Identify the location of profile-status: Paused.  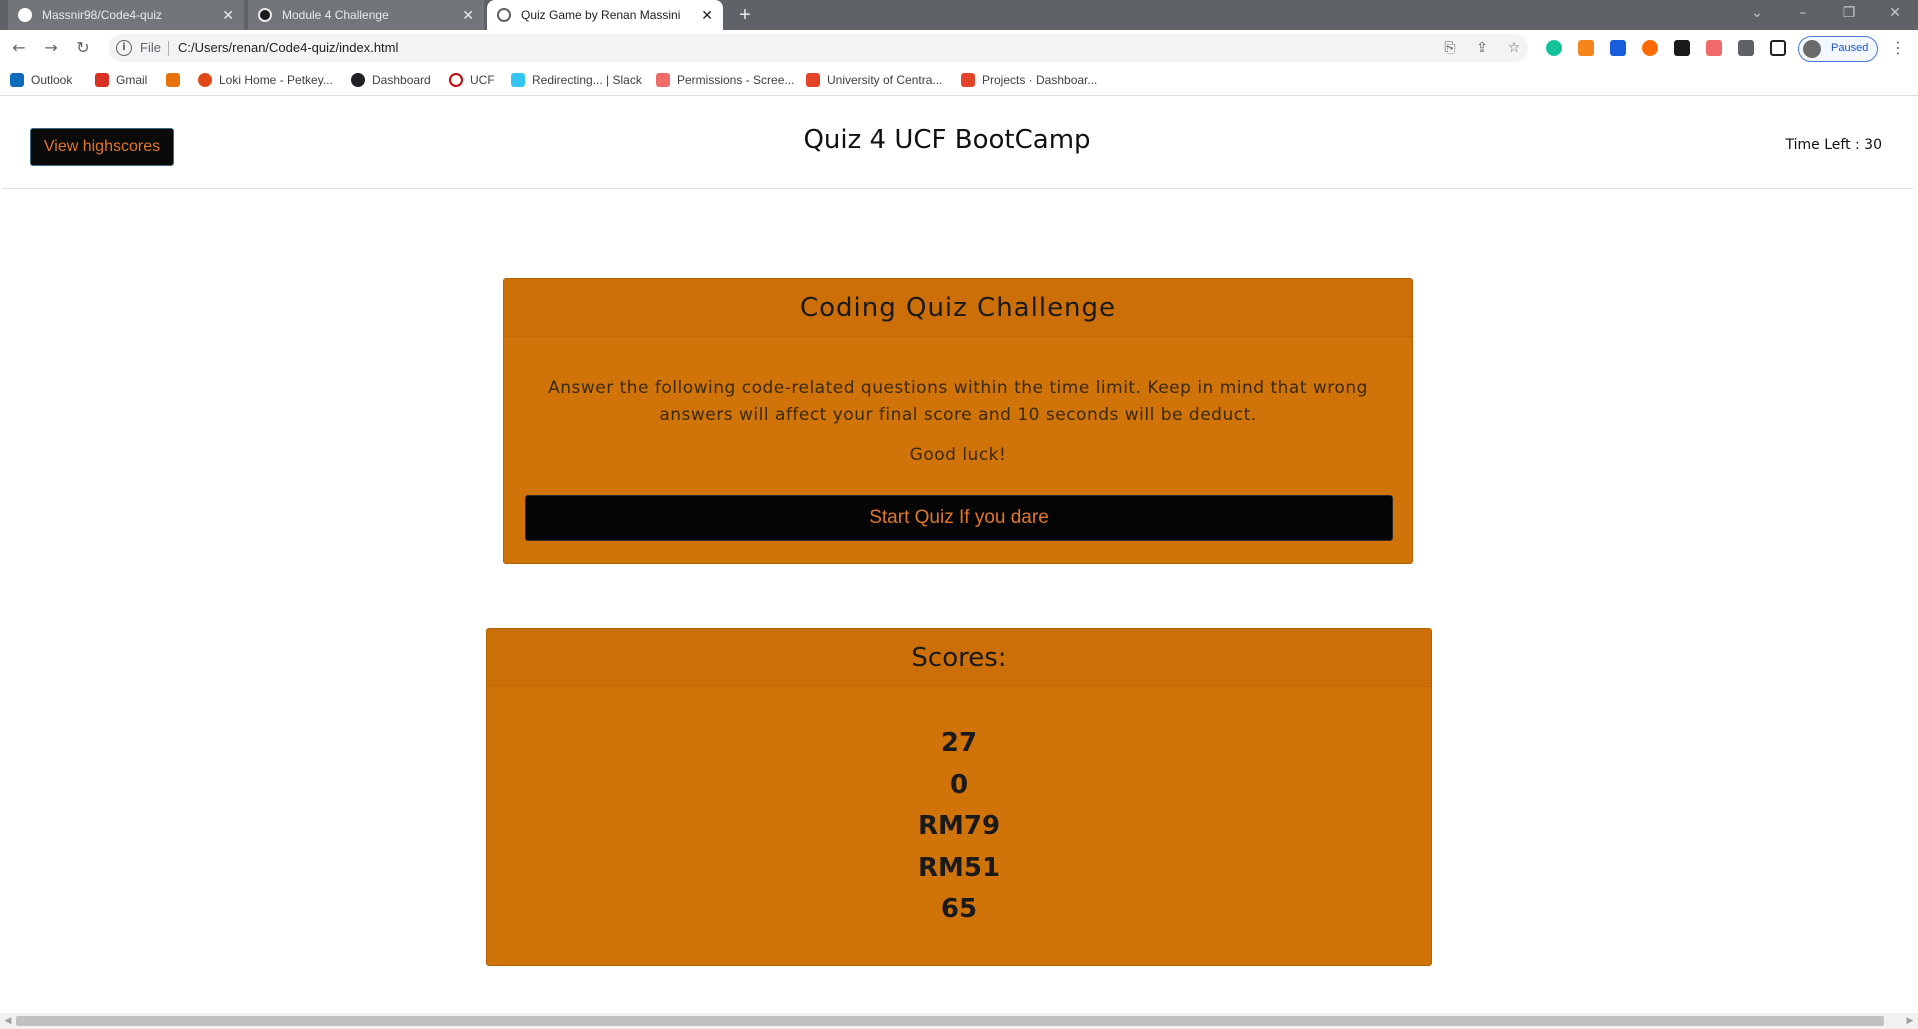
(1850, 48).